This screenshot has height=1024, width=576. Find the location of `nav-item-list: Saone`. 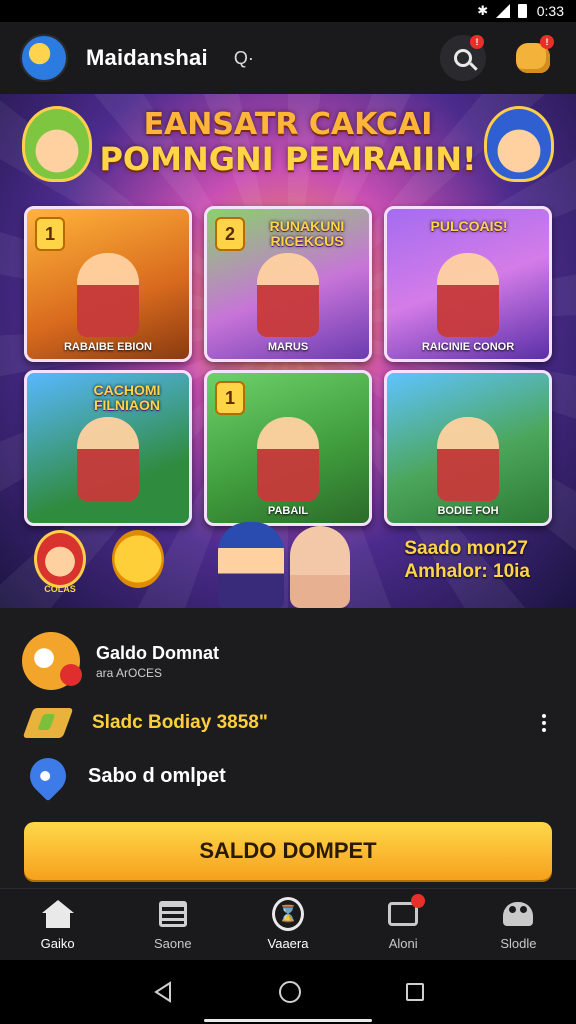

nav-item-list: Saone is located at coordinates (172, 924).